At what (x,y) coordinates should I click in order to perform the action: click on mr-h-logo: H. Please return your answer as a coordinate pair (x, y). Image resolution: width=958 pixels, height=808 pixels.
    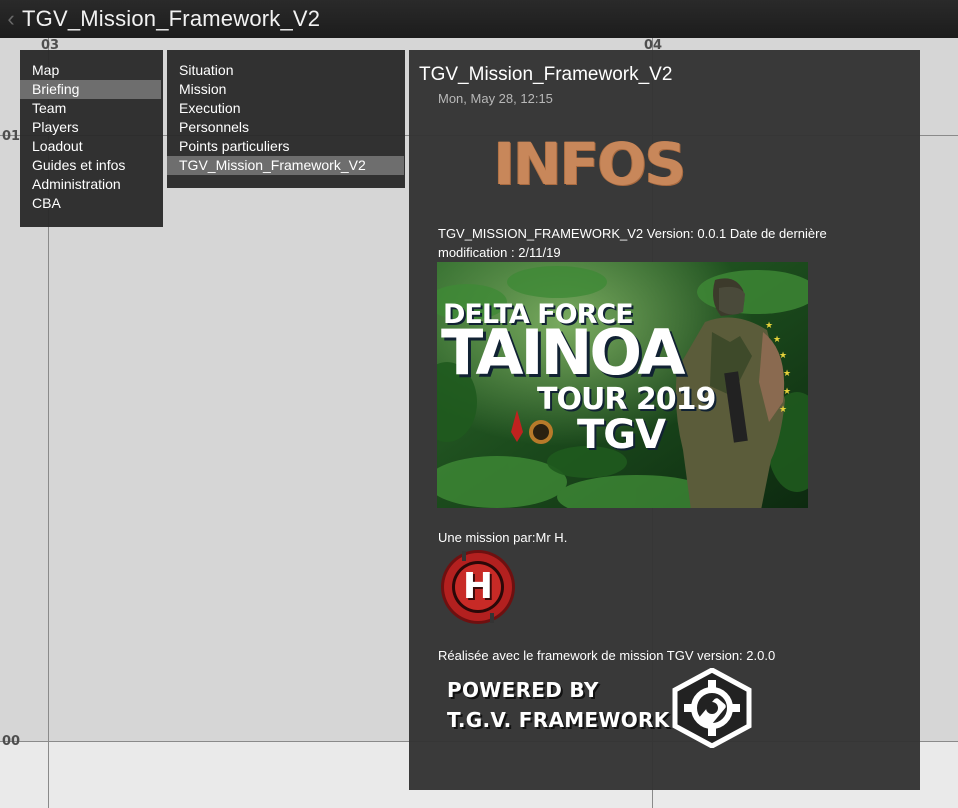
    Looking at the image, I should click on (478, 587).